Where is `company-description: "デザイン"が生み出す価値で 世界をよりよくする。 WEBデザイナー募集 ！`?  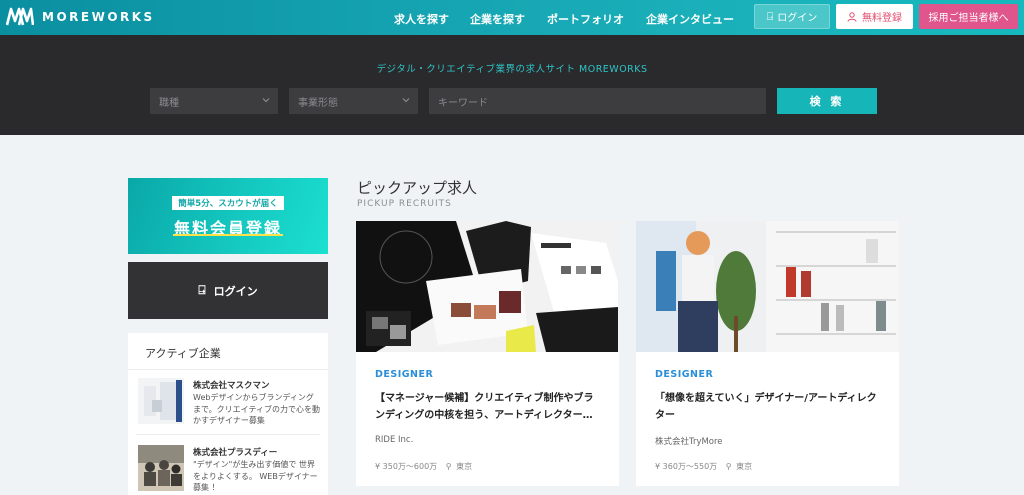
company-description: "デザイン"が生み出す価値で 世界をよりよくする。 WEBデザイナー募集 ！ is located at coordinates (255, 476).